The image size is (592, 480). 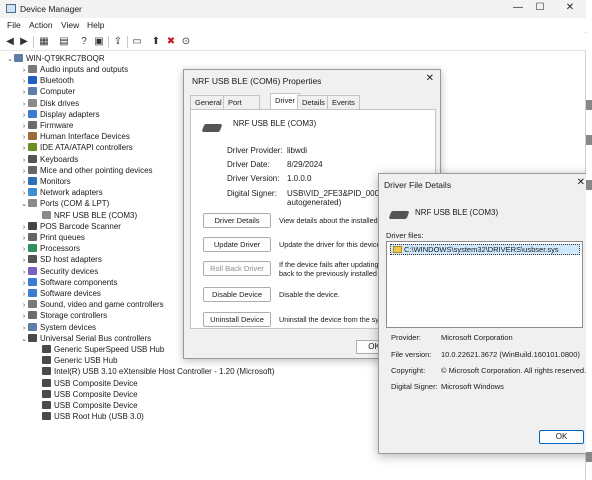 I want to click on tree-category: › Human Interface Devices, so click(x=75, y=136).